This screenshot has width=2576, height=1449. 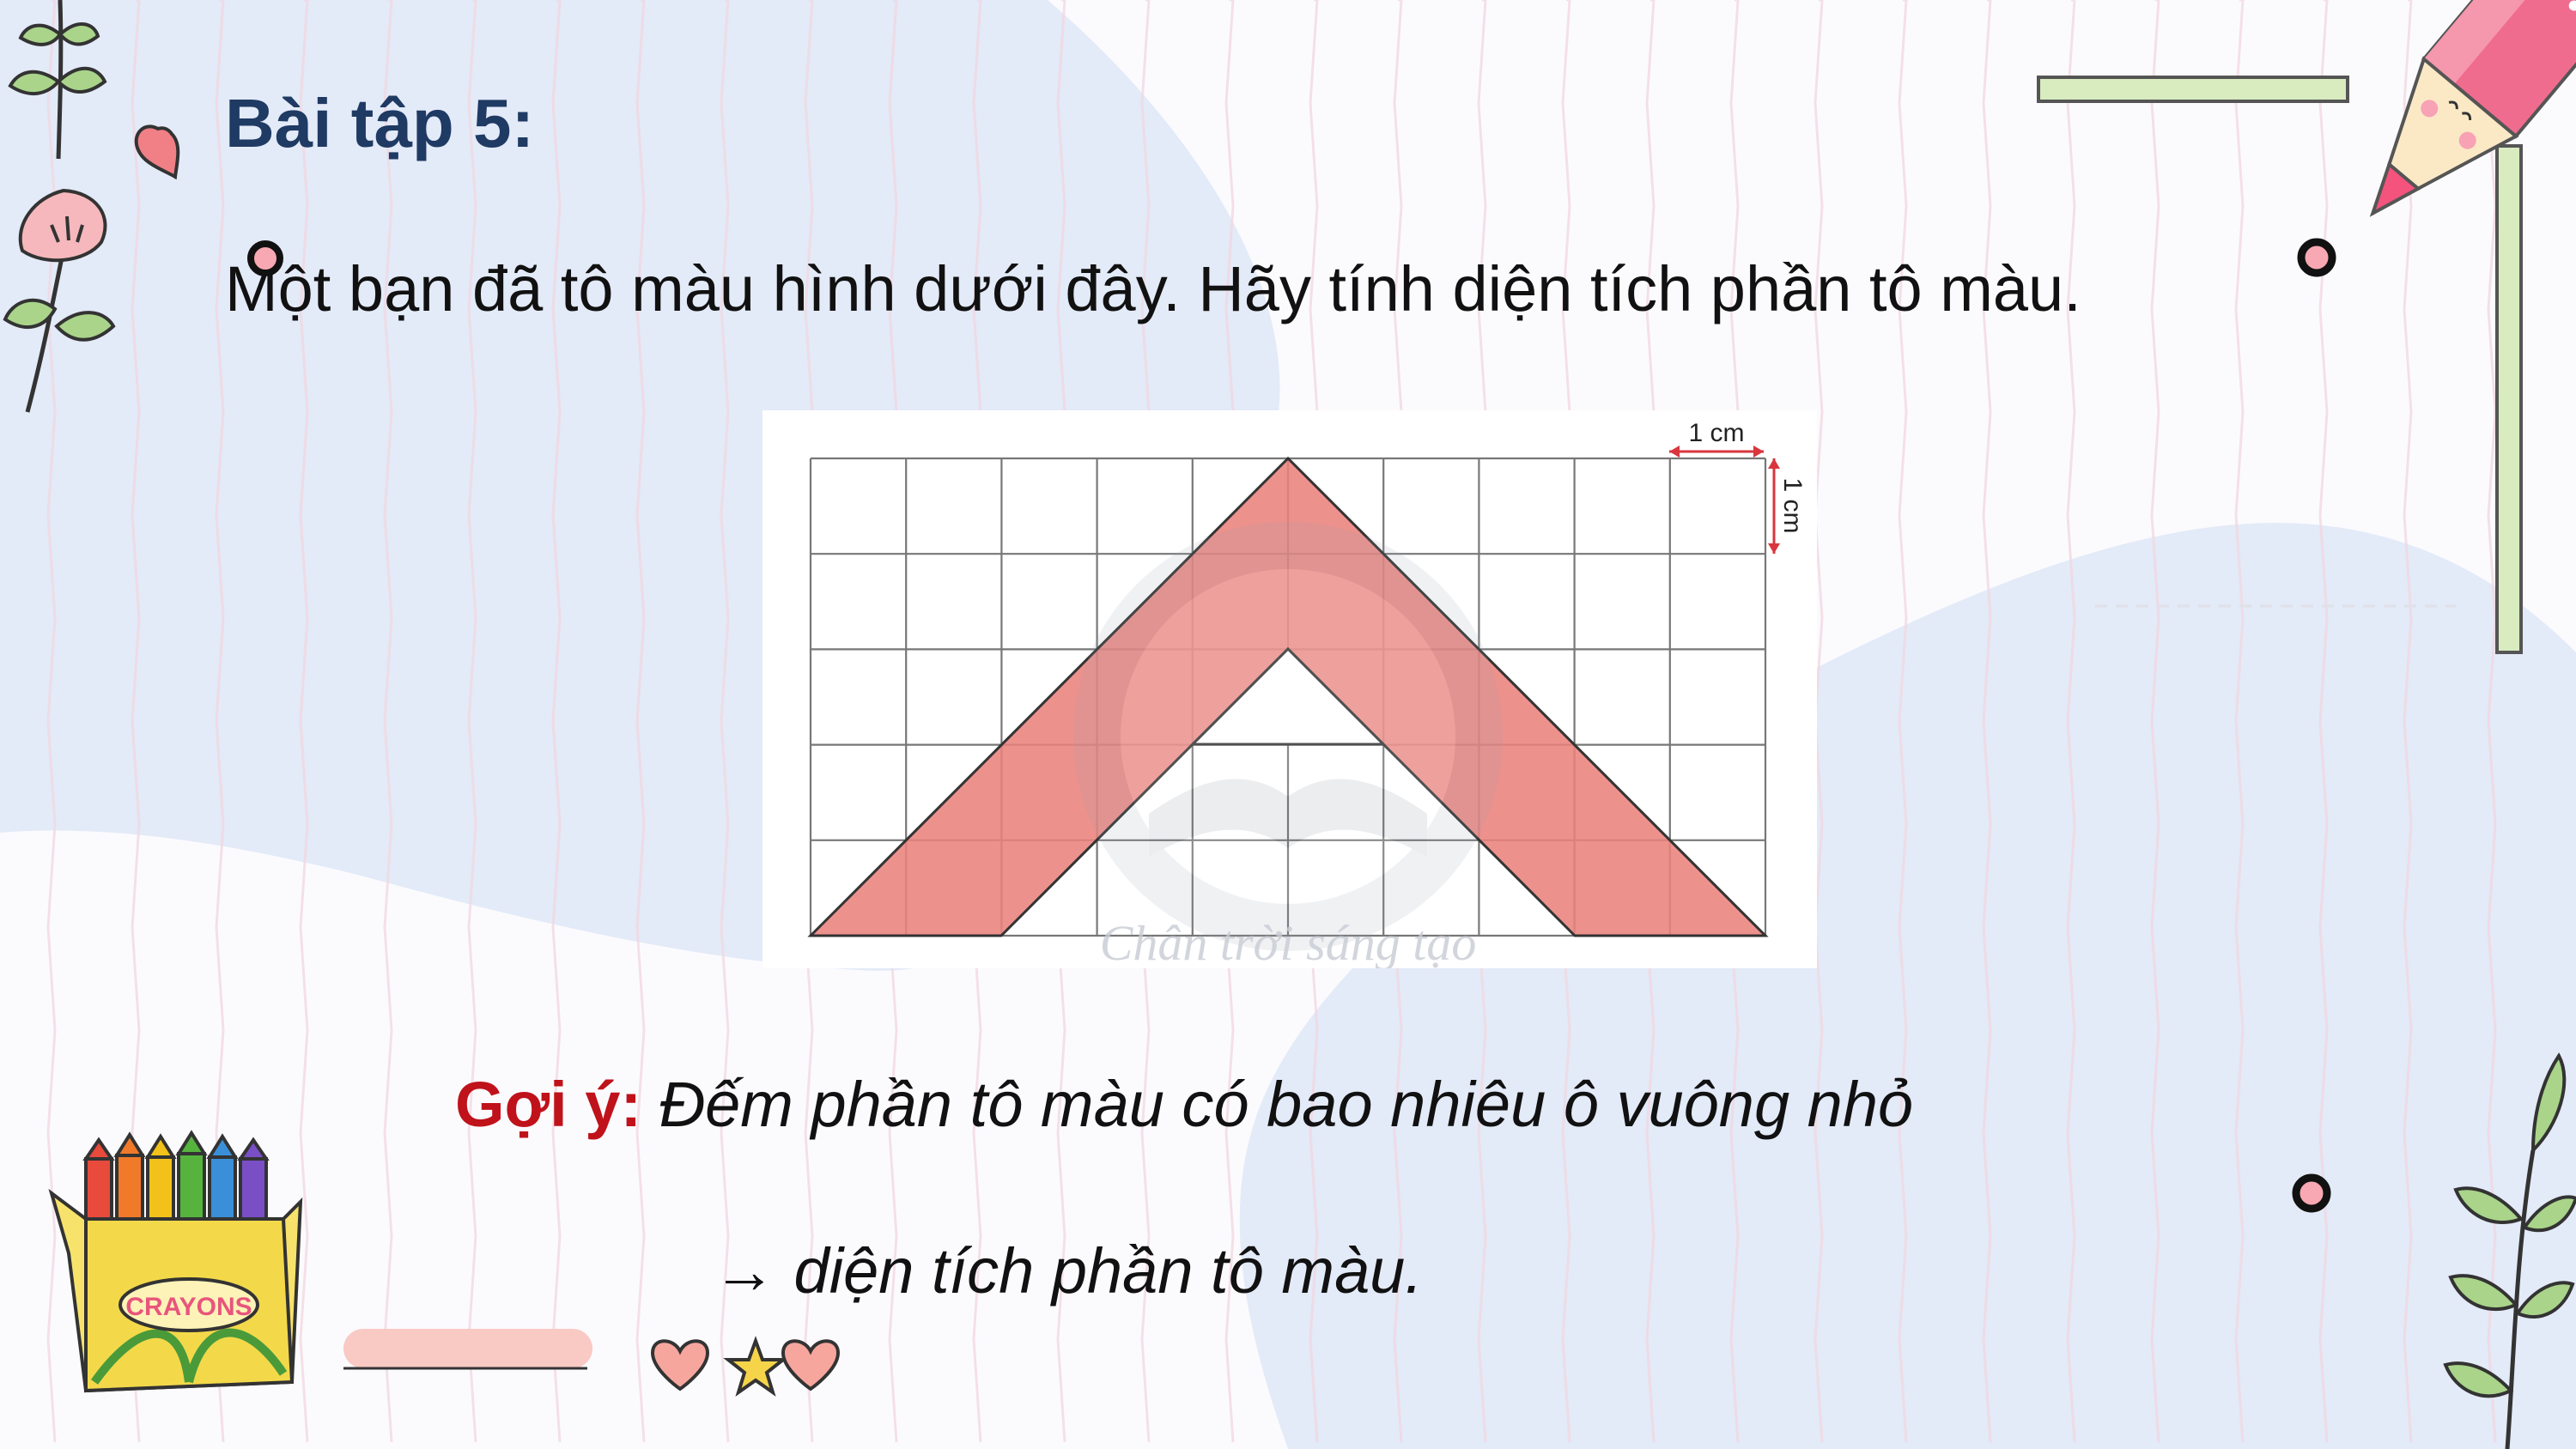 I want to click on pencil-corner-decoration, so click(x=2306, y=327).